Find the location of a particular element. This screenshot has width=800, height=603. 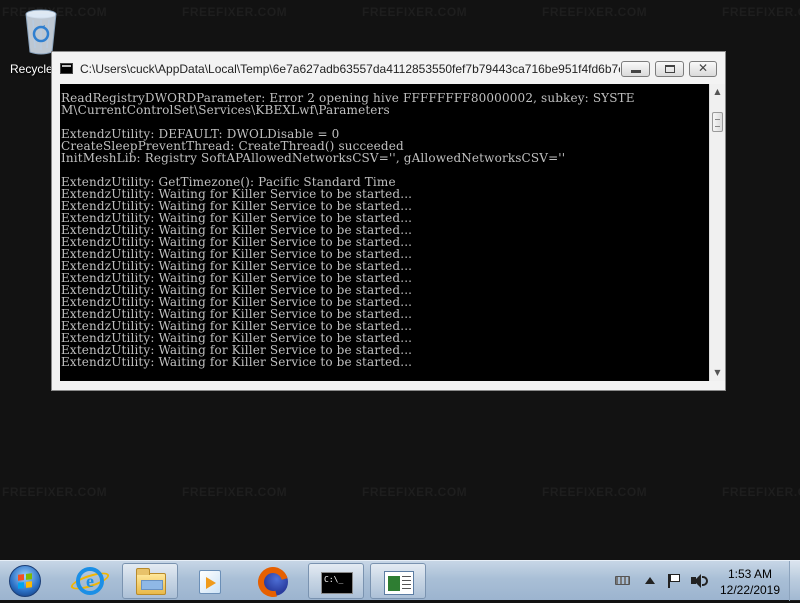

maximize-icon is located at coordinates (670, 69).